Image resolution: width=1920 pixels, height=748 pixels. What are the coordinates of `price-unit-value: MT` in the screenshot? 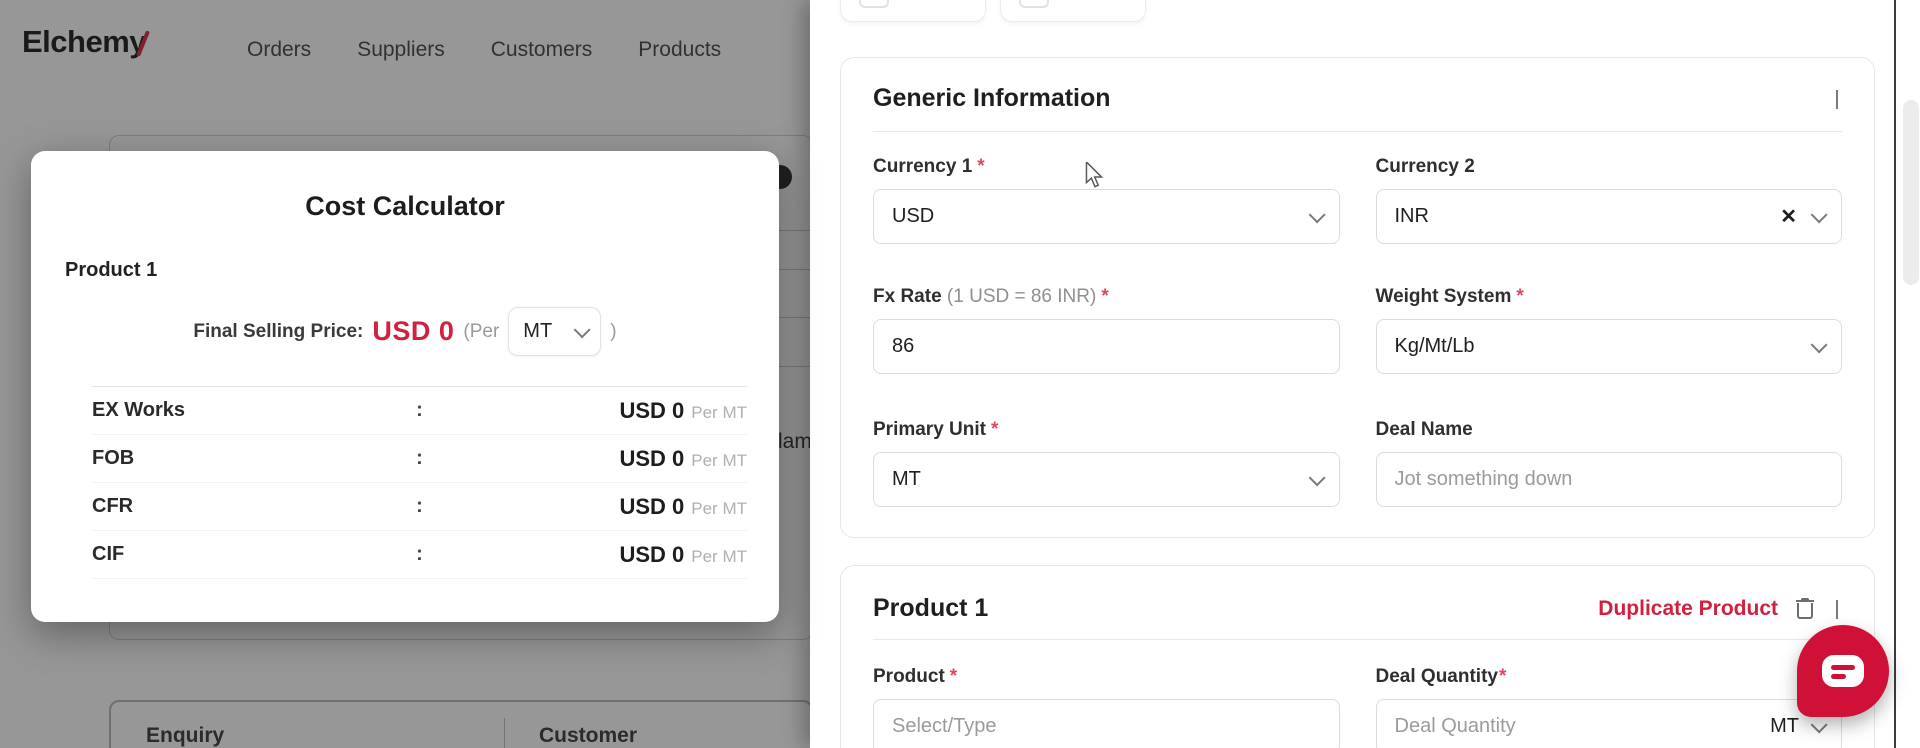 It's located at (538, 331).